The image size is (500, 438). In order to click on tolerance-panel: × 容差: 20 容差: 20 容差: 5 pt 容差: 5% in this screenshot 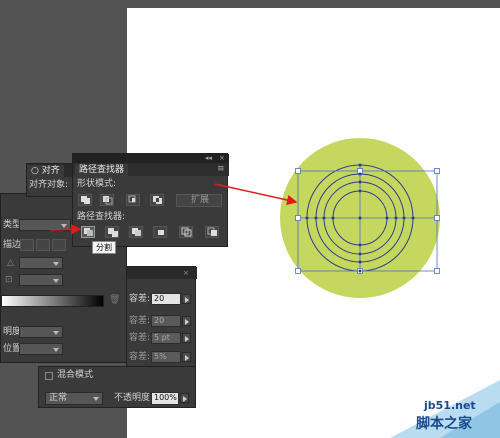, I will do `click(161, 317)`.